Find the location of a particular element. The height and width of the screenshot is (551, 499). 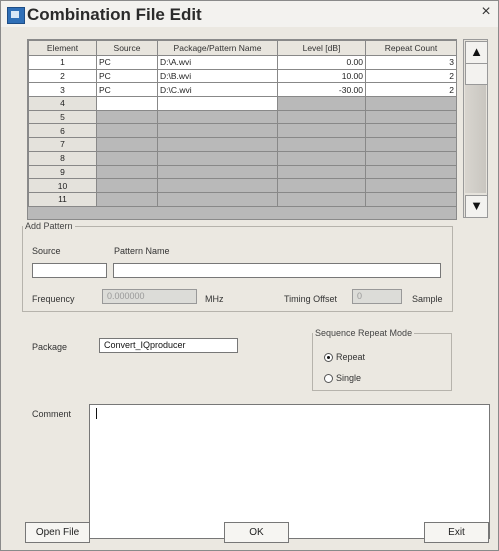

package-pattern-name-cell: D:\C.wvi is located at coordinates (217, 90).